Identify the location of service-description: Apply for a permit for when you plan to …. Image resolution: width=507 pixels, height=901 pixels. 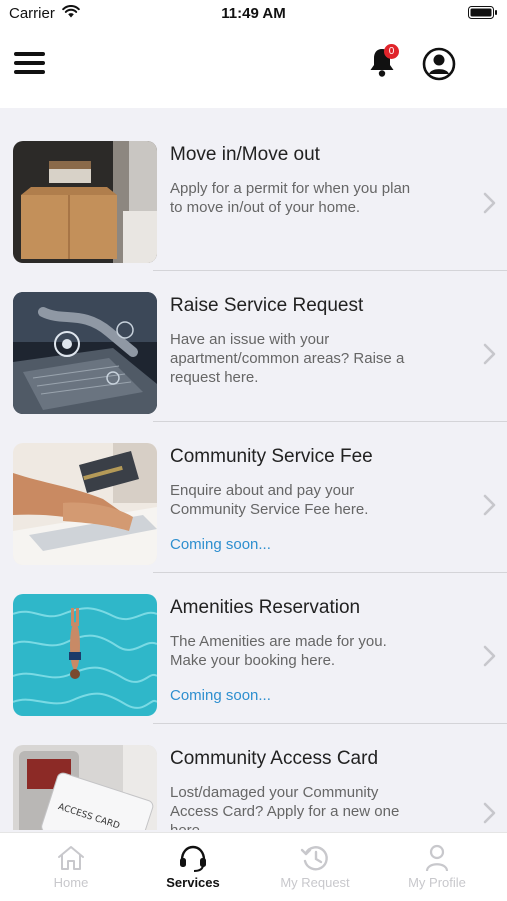
(290, 198).